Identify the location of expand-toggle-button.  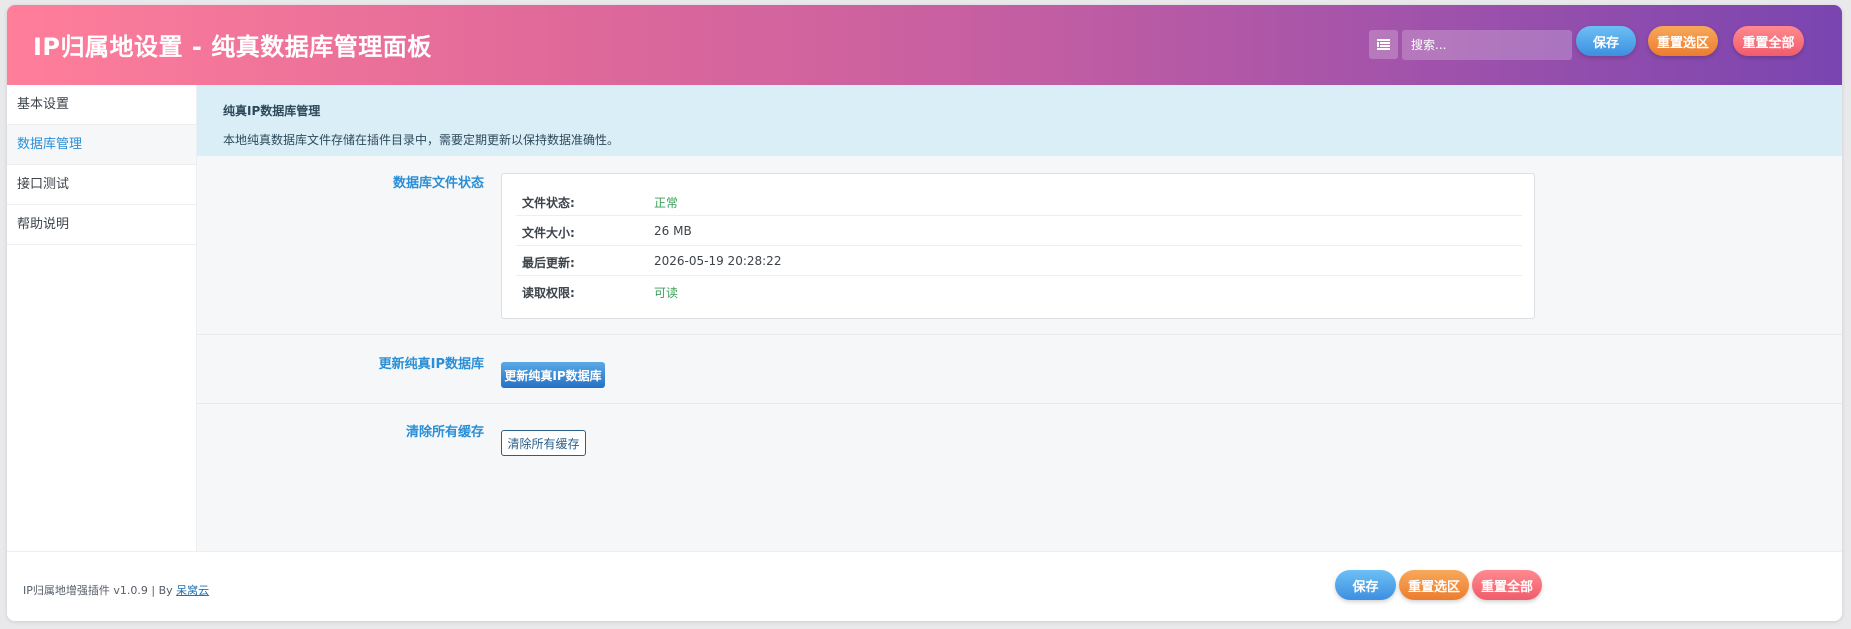
(1383, 44).